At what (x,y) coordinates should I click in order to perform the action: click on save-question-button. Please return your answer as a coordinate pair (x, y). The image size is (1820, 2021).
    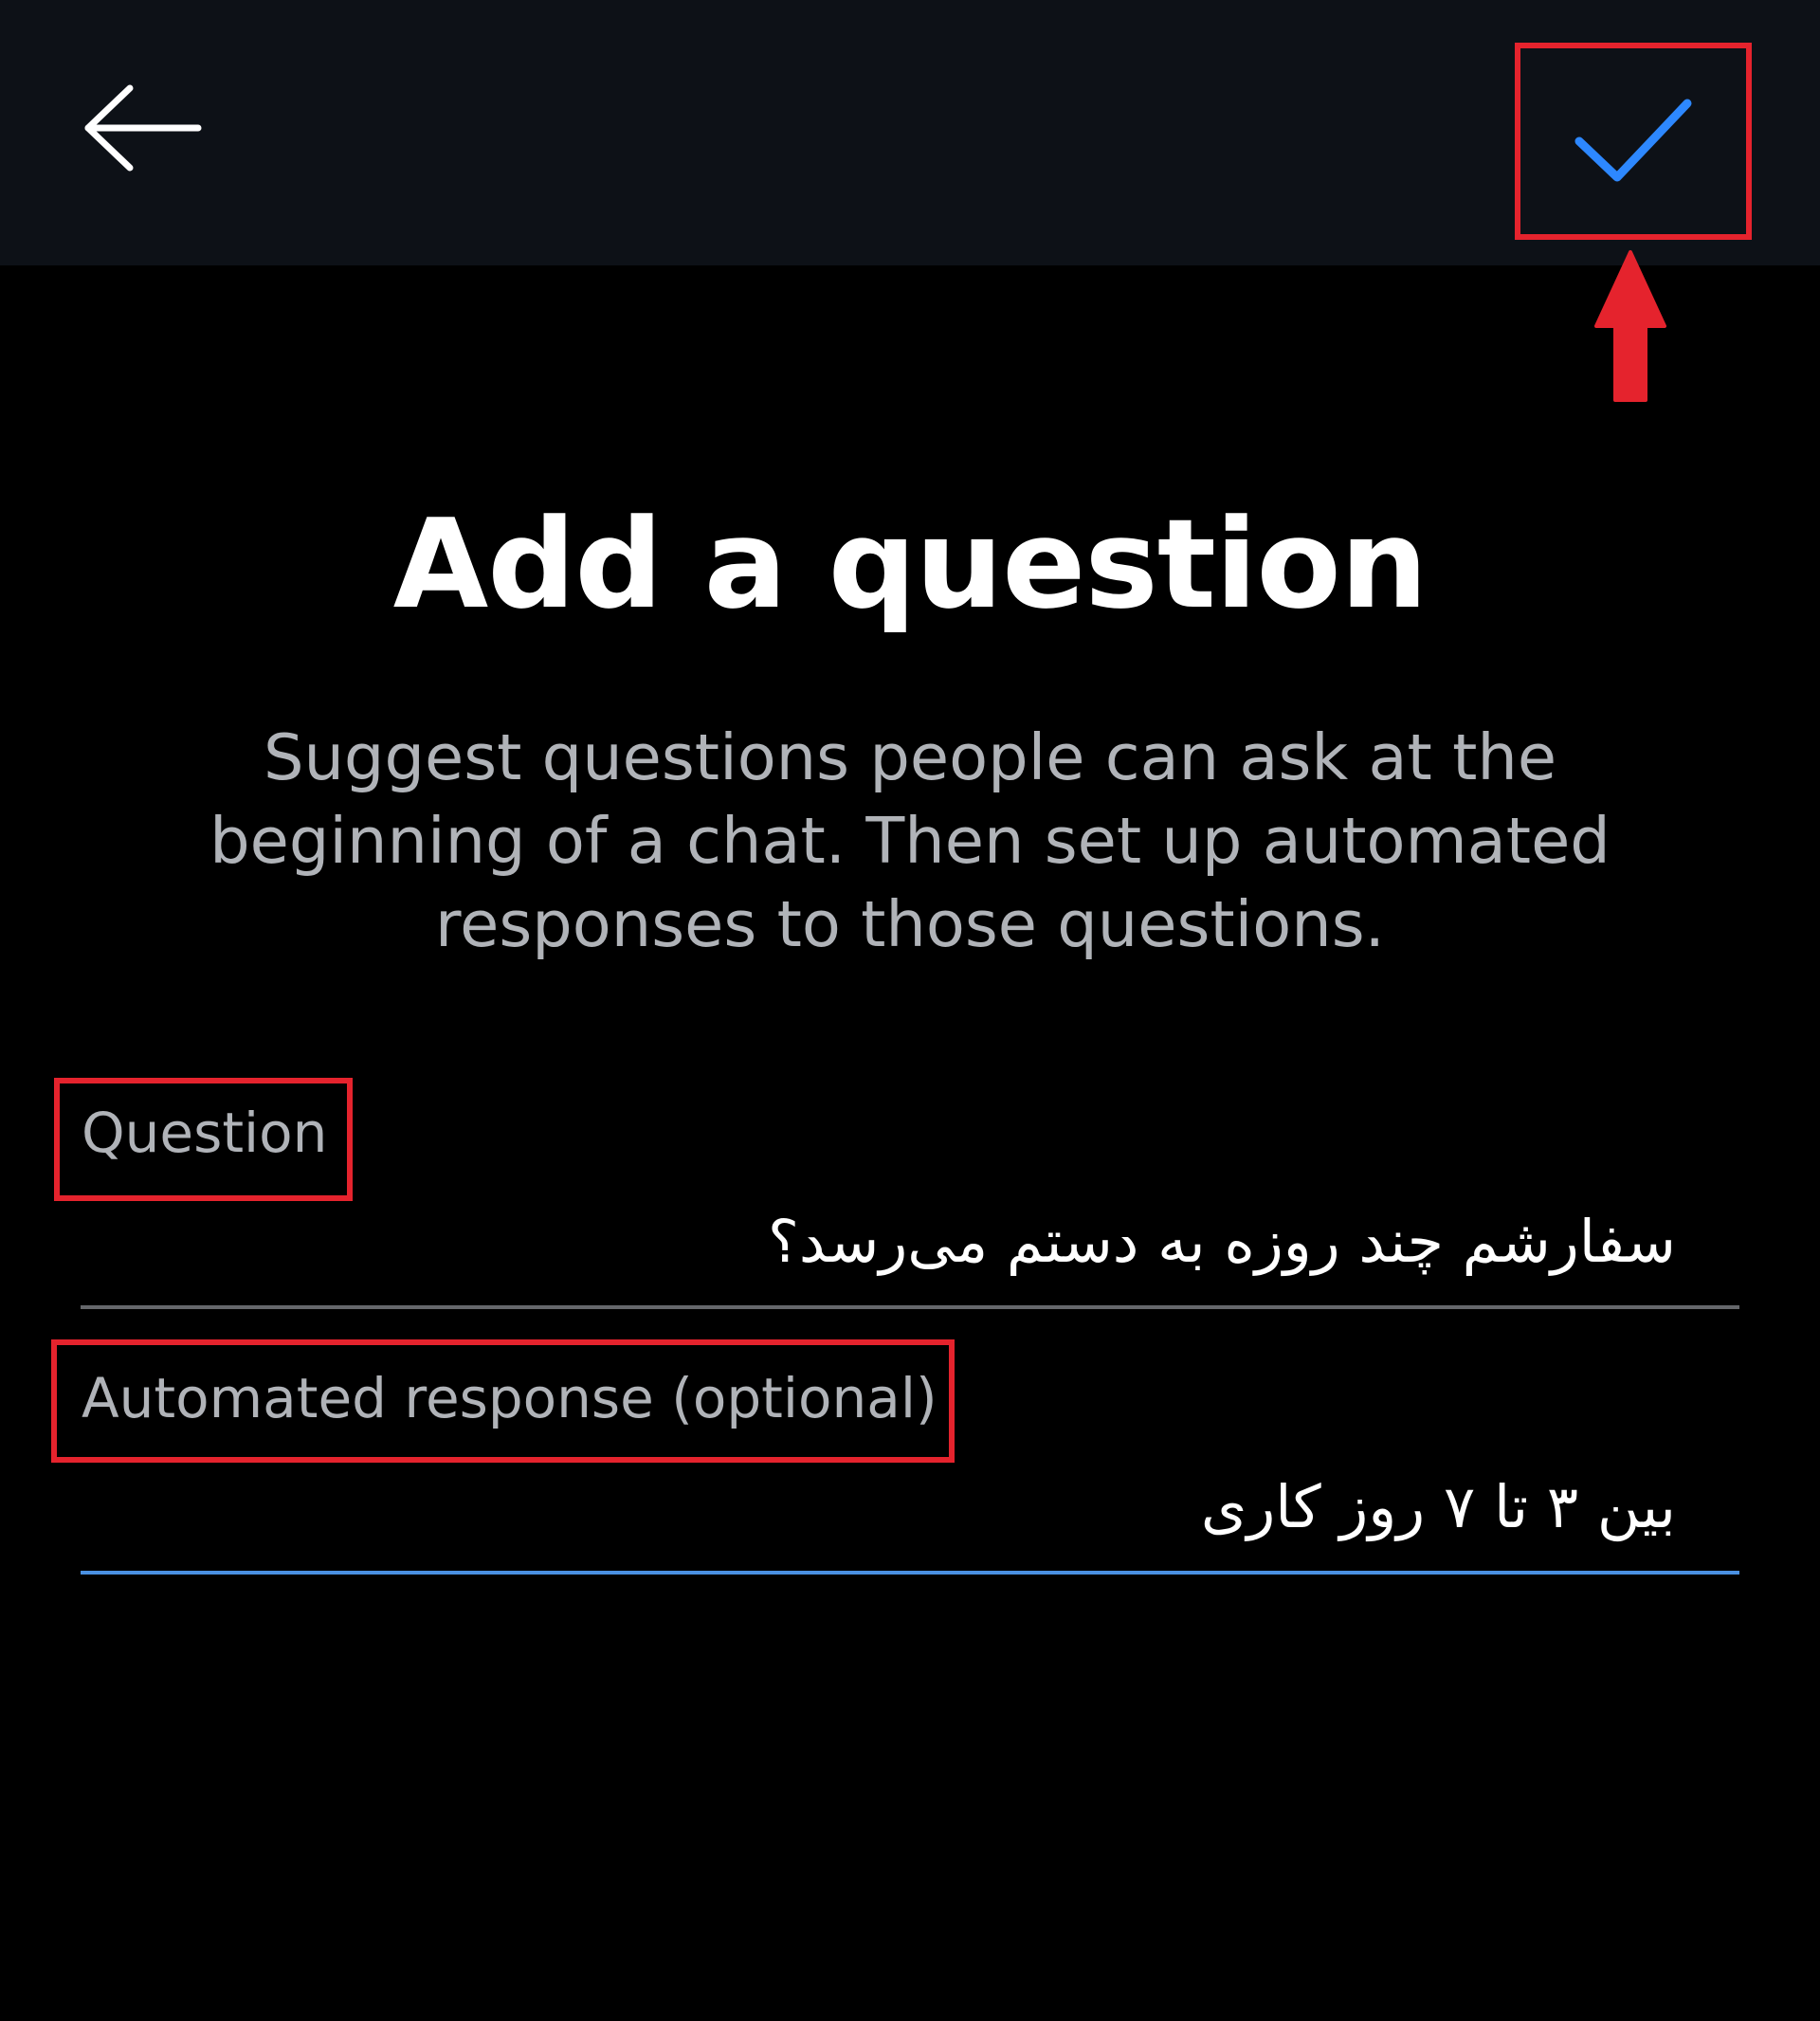
    Looking at the image, I should click on (1633, 141).